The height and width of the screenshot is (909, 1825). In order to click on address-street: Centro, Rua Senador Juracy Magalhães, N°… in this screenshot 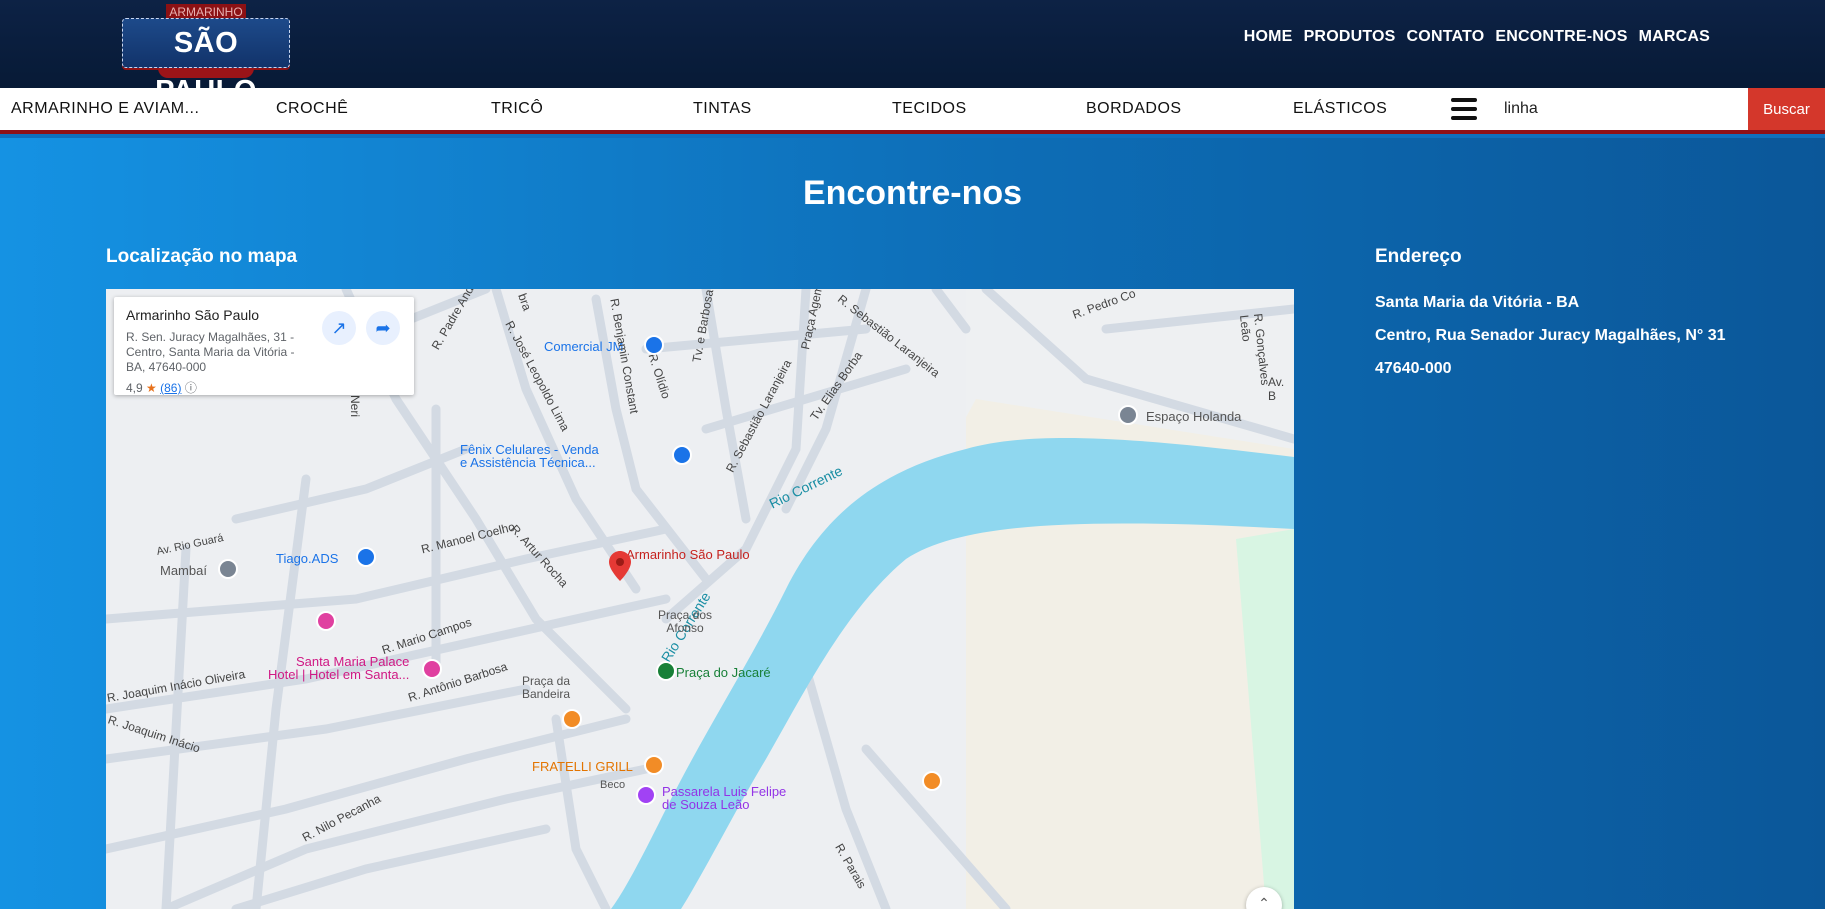, I will do `click(1550, 335)`.